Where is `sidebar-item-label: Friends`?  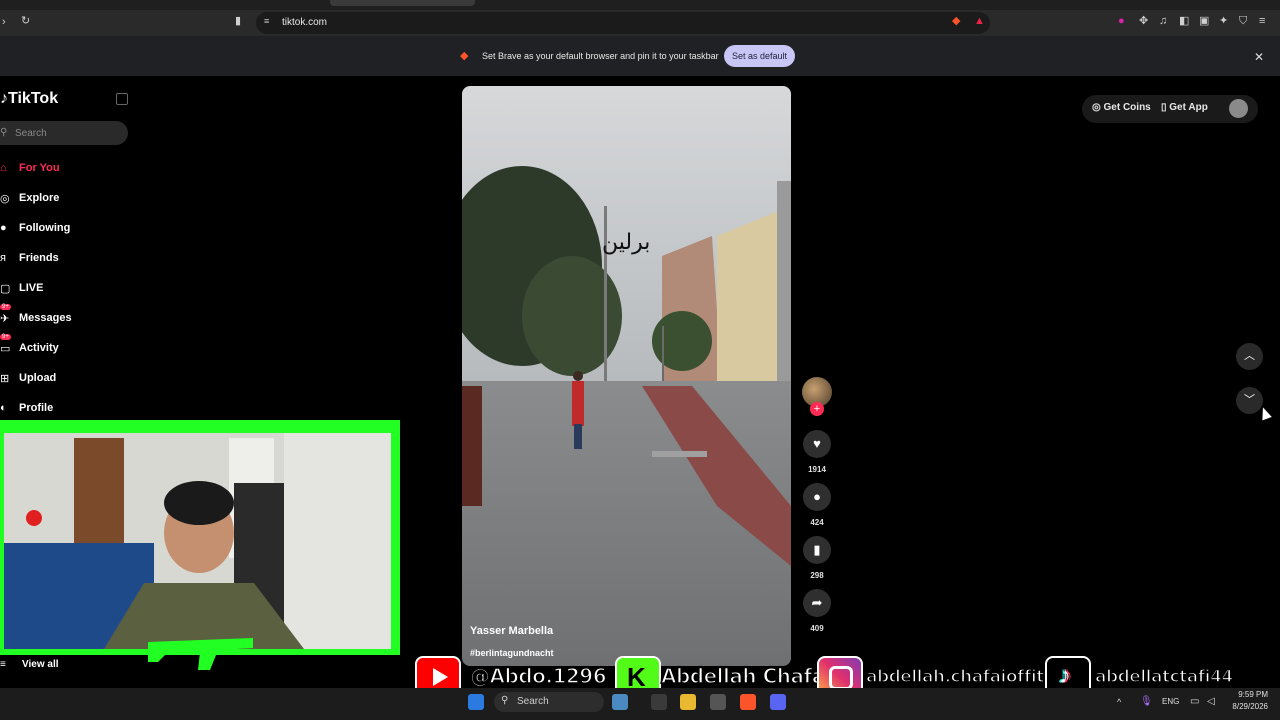
sidebar-item-label: Friends is located at coordinates (39, 258).